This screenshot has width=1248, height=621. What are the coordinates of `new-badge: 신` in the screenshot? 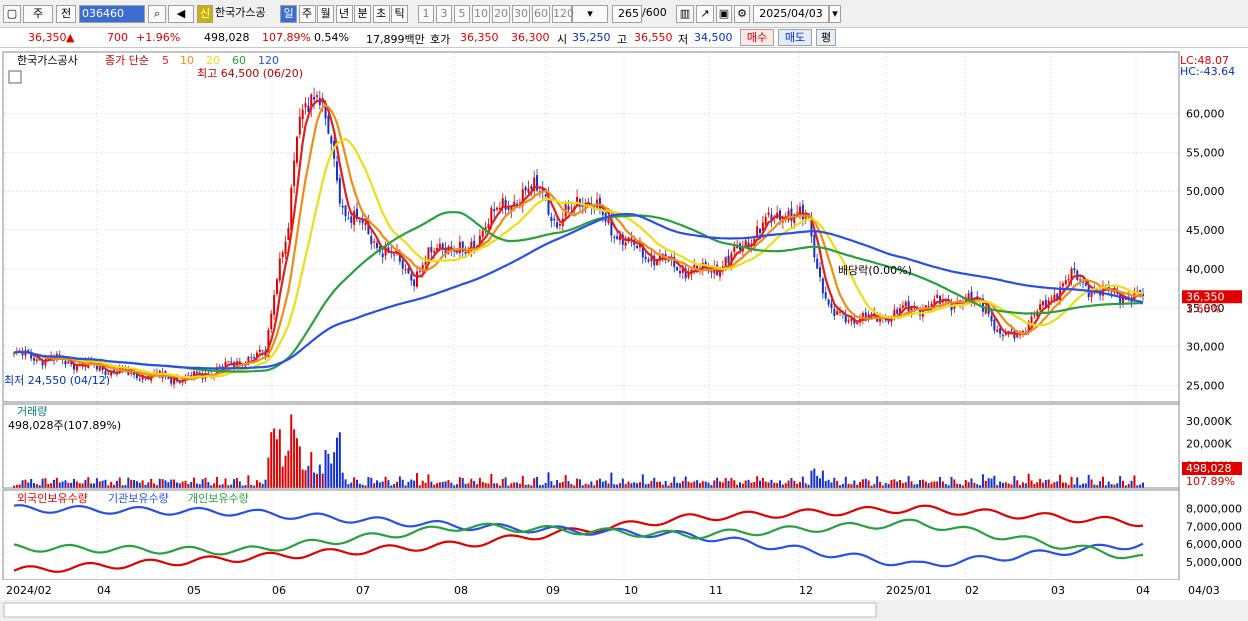 It's located at (205, 14).